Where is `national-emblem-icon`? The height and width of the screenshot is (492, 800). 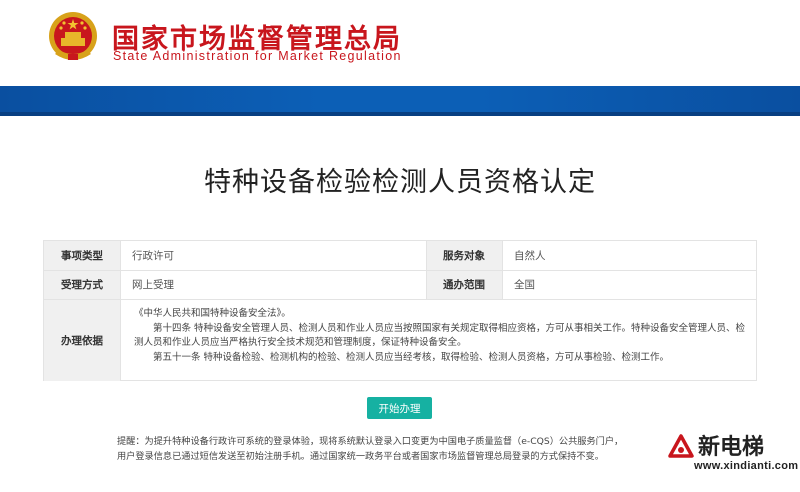
national-emblem-icon is located at coordinates (73, 36).